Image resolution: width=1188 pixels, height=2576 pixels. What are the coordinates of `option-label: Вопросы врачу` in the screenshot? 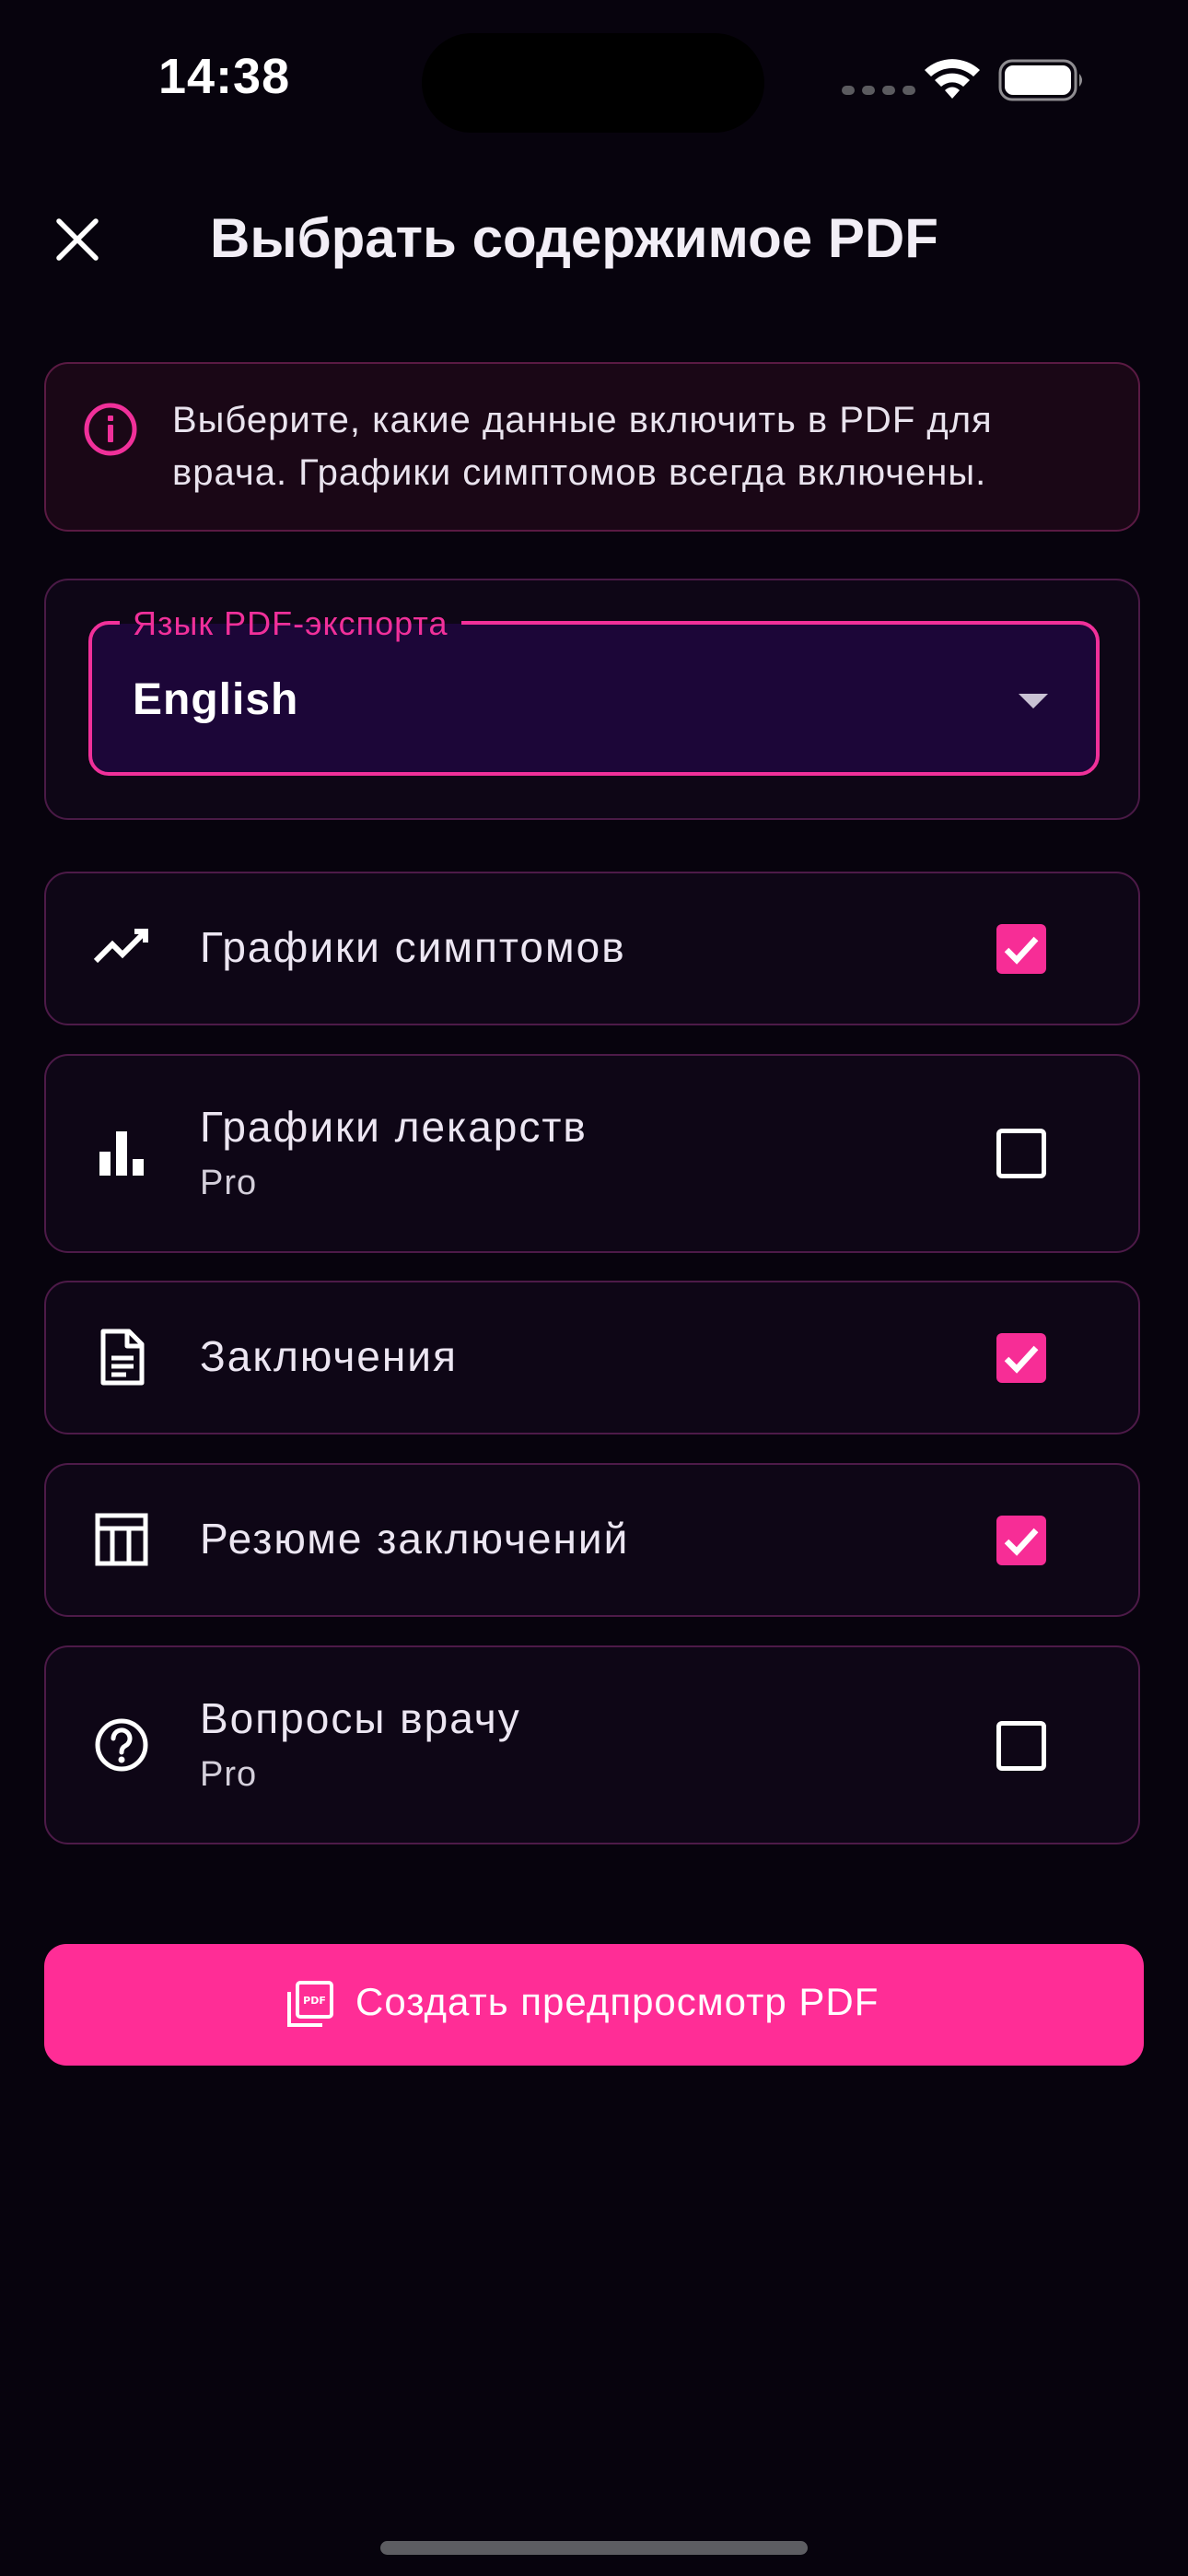 It's located at (360, 1718).